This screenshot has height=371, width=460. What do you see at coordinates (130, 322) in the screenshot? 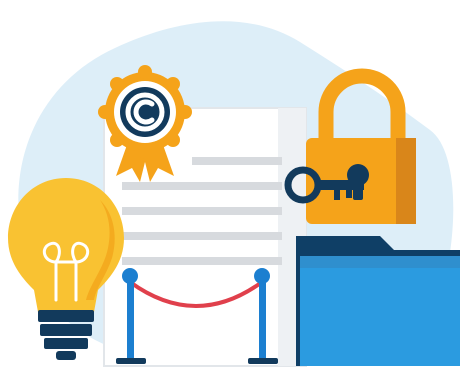
I see `stanchion-left` at bounding box center [130, 322].